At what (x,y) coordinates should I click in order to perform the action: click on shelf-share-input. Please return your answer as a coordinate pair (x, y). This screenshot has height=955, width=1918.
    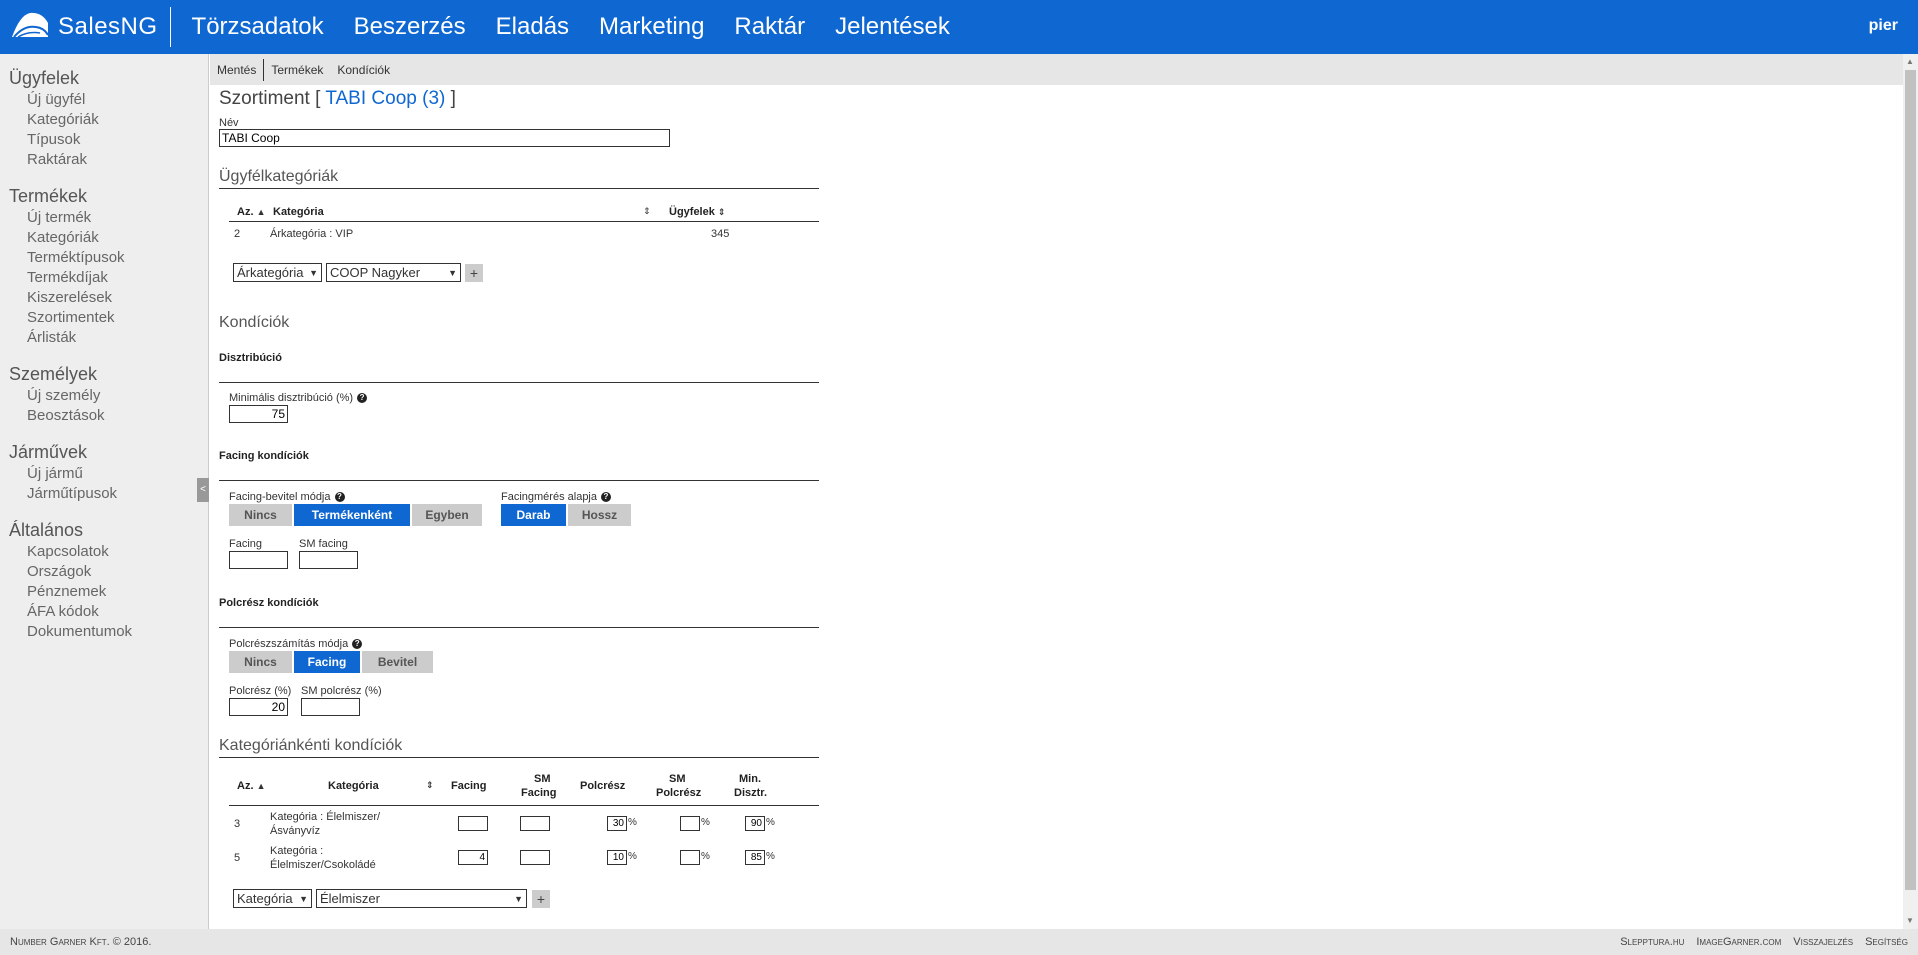
    Looking at the image, I should click on (258, 707).